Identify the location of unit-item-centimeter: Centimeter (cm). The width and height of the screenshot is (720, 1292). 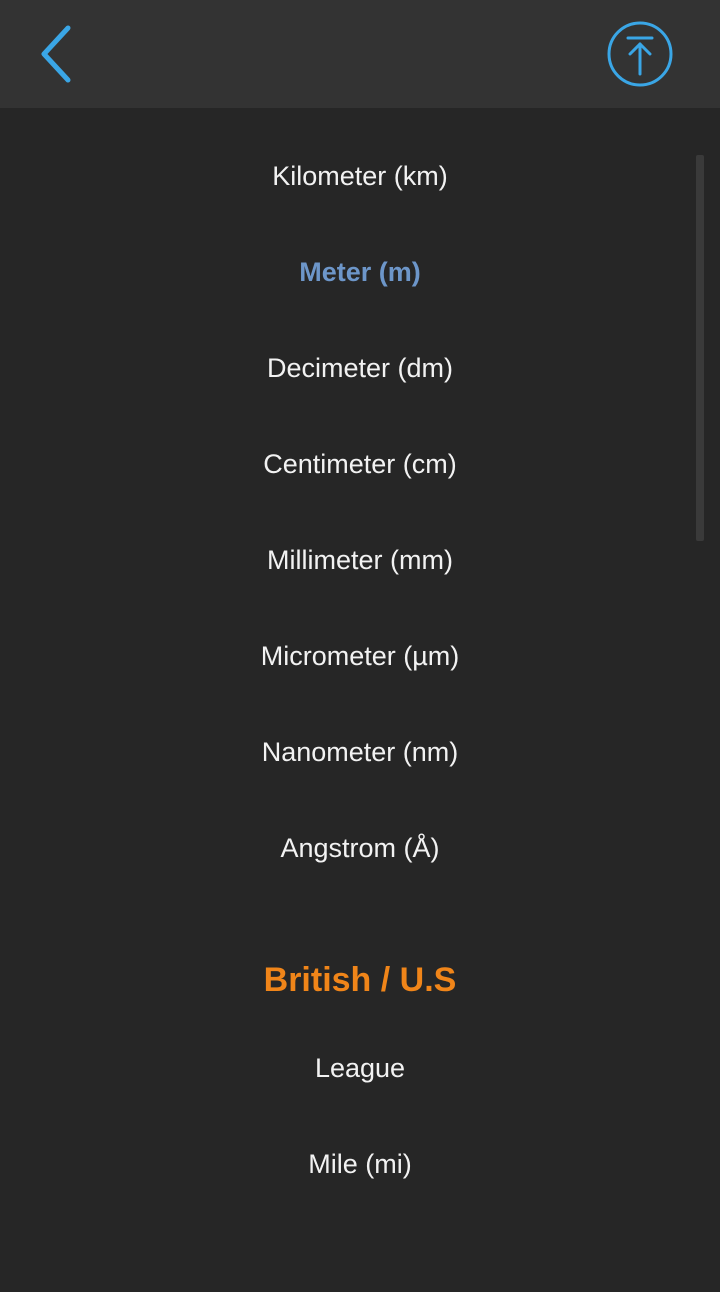
(360, 464).